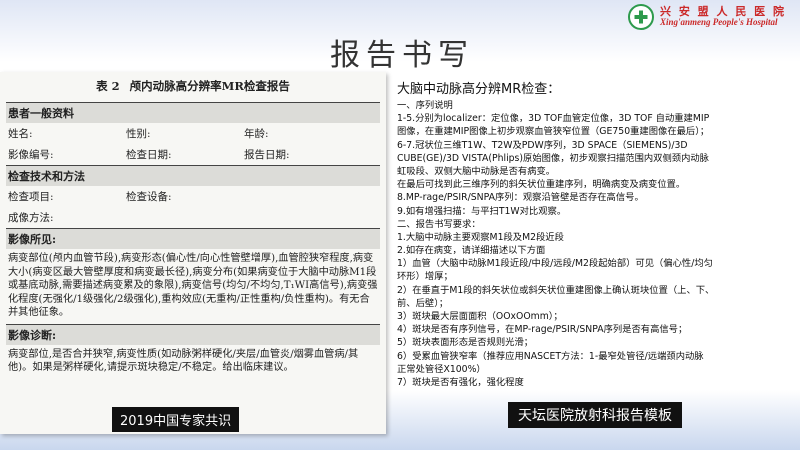 The image size is (800, 450). Describe the element at coordinates (108, 86) in the screenshot. I see `table-number: 表 2` at that location.